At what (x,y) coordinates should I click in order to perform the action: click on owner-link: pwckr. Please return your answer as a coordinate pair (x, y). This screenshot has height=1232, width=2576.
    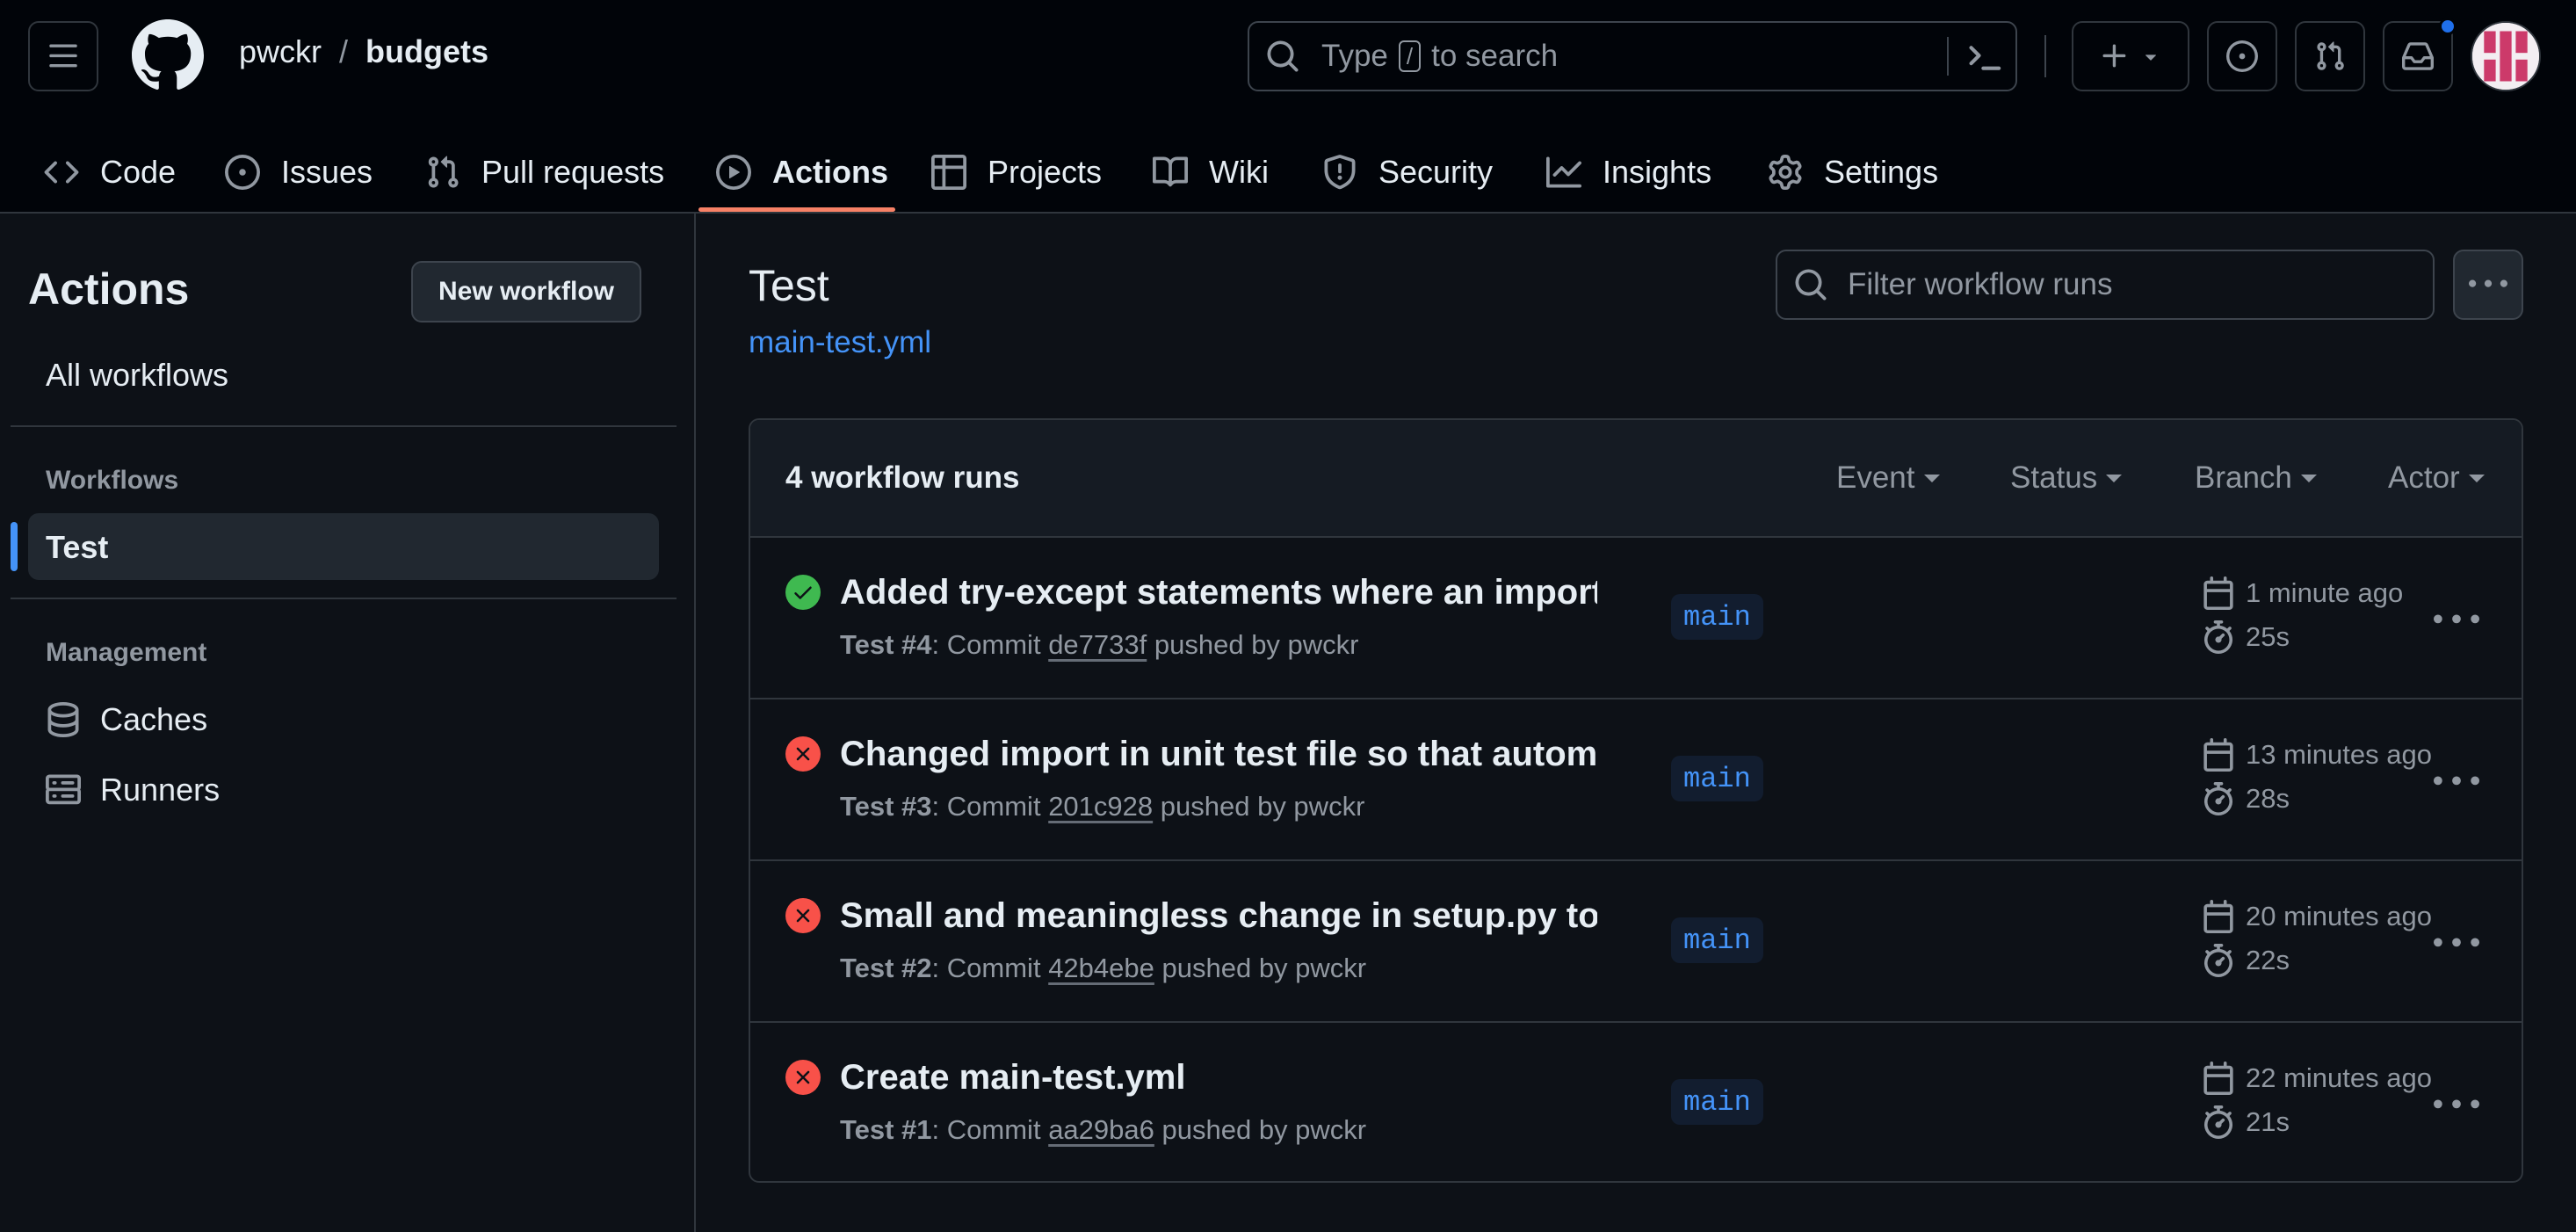
    Looking at the image, I should click on (280, 51).